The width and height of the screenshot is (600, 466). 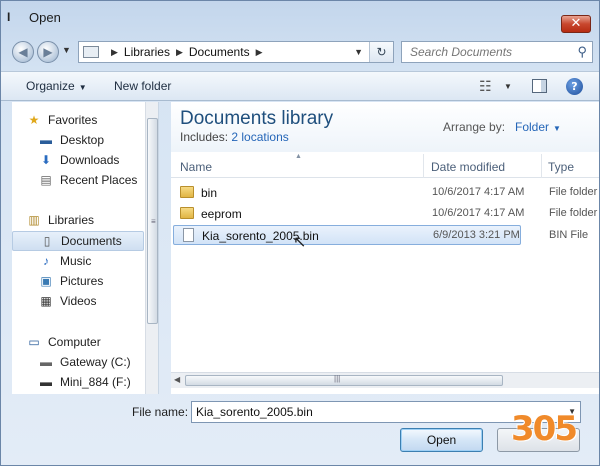 What do you see at coordinates (47, 241) in the screenshot?
I see `documents-icon: ▯` at bounding box center [47, 241].